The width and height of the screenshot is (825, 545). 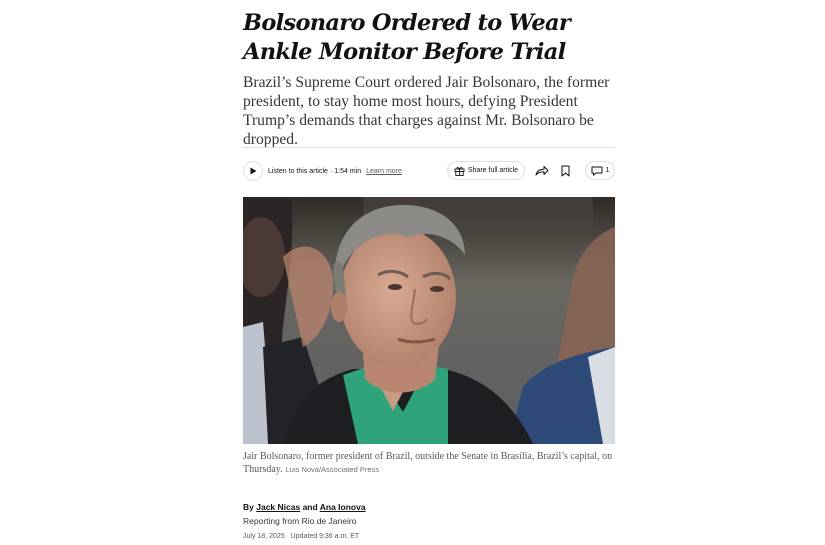 I want to click on bookmark-icon, so click(x=565, y=170).